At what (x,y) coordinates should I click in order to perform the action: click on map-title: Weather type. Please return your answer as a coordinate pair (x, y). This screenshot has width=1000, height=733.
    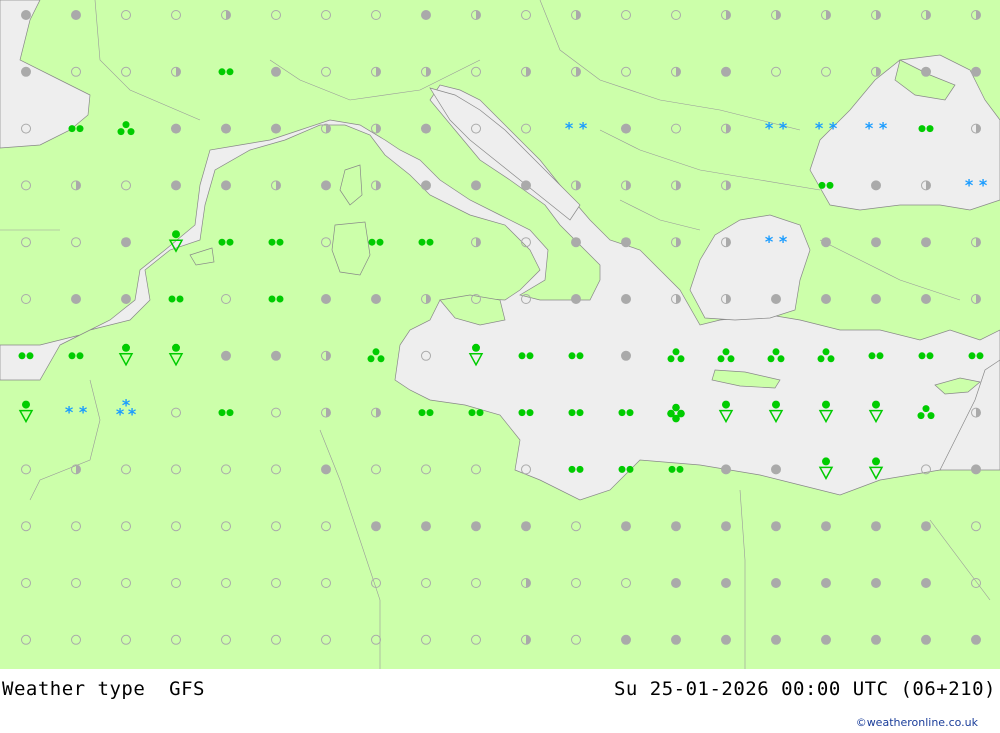
    Looking at the image, I should click on (74, 689).